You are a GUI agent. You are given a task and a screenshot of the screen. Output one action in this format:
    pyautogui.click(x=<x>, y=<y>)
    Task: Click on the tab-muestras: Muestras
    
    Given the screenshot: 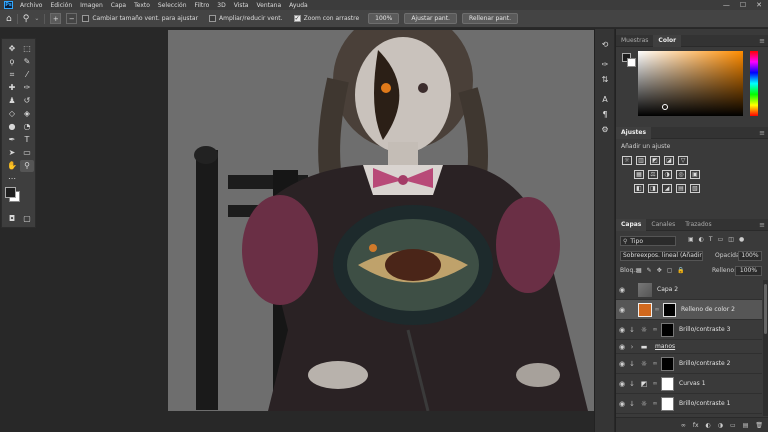 What is the action you would take?
    pyautogui.click(x=634, y=41)
    